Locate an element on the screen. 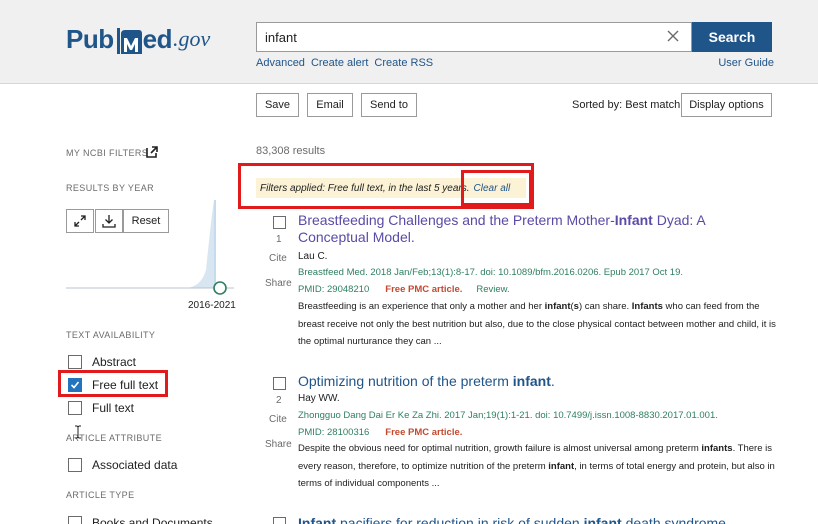  abstract-filter: Abstract is located at coordinates (102, 362).